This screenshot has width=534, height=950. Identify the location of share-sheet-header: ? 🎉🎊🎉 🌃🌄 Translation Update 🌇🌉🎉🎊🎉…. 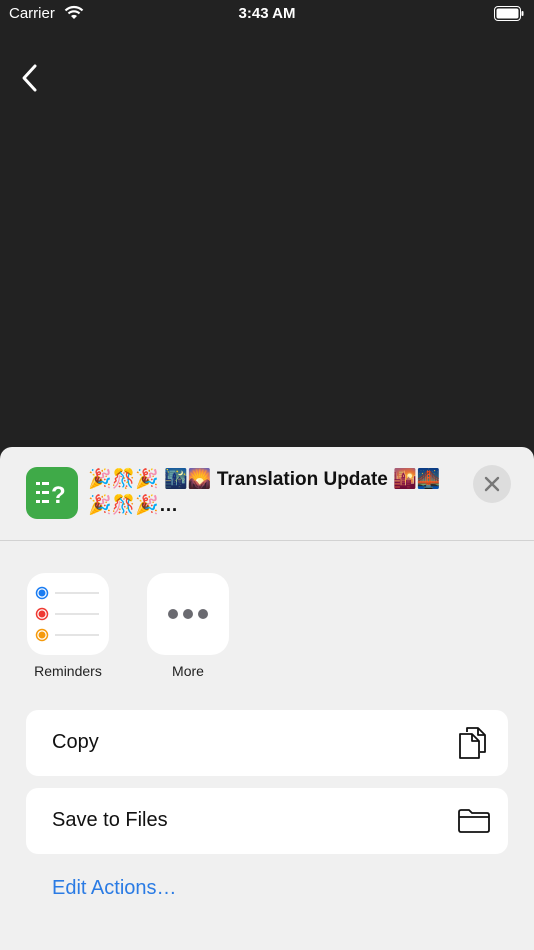
(267, 494).